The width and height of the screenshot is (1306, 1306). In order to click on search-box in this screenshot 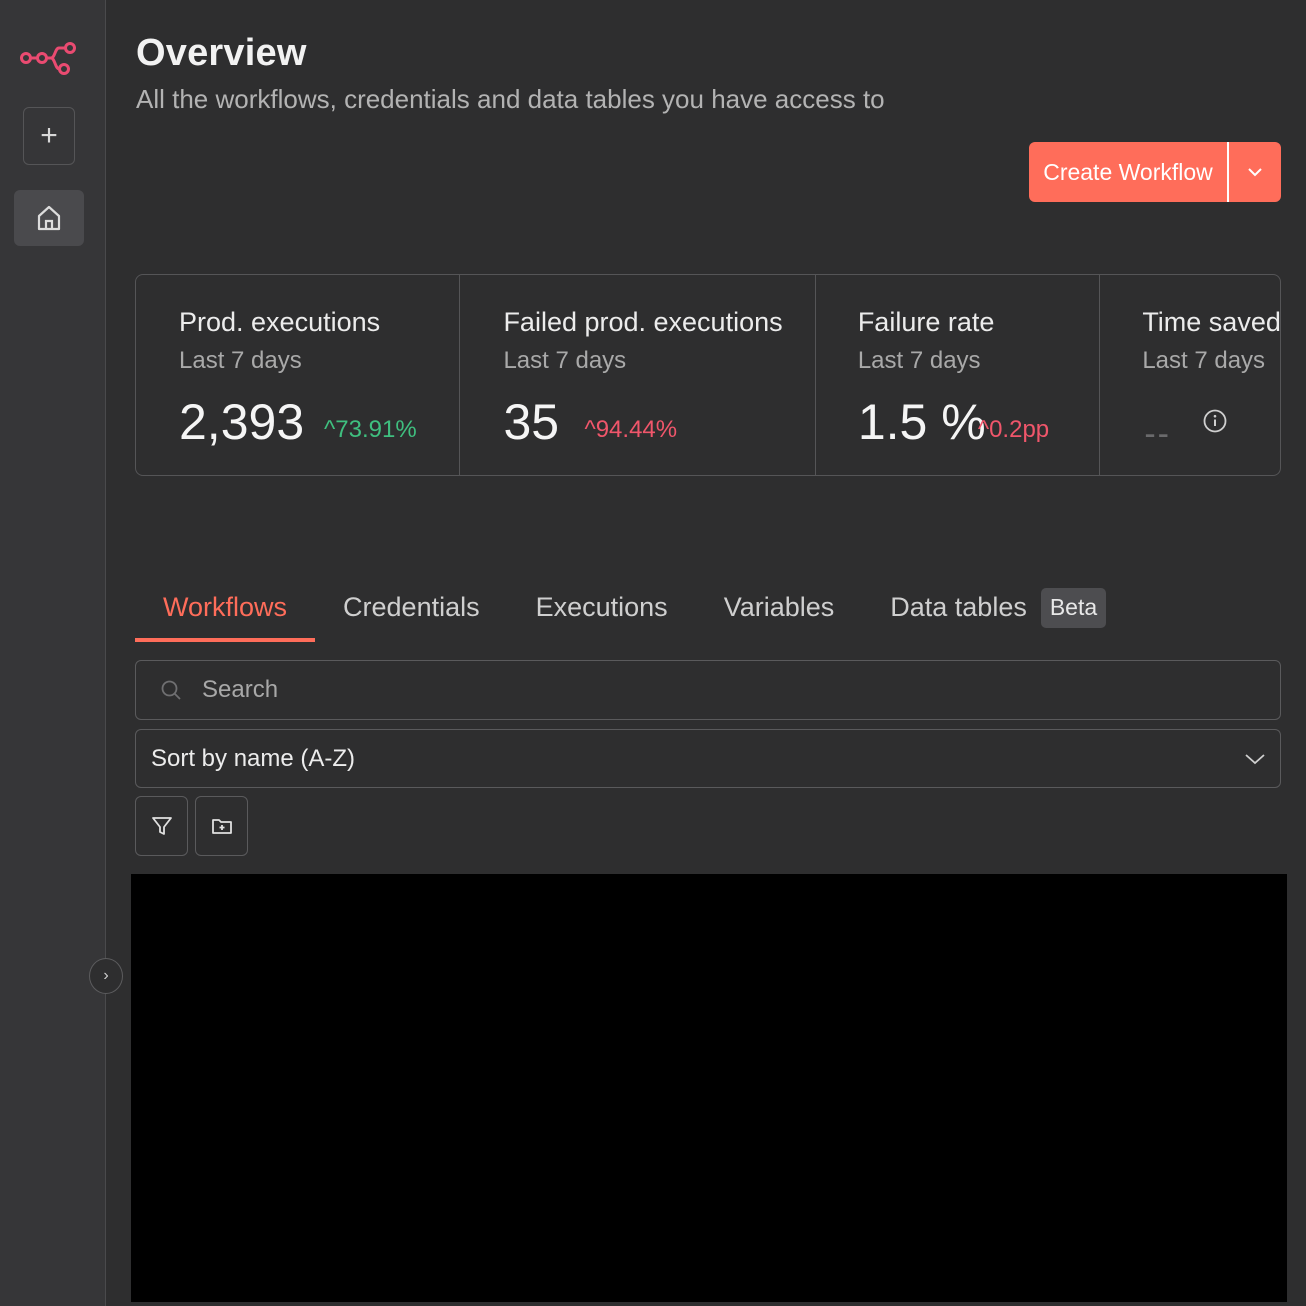, I will do `click(708, 690)`.